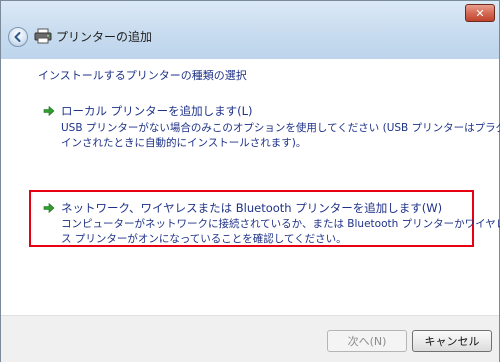 Image resolution: width=500 pixels, height=362 pixels. I want to click on printer-icon, so click(43, 36).